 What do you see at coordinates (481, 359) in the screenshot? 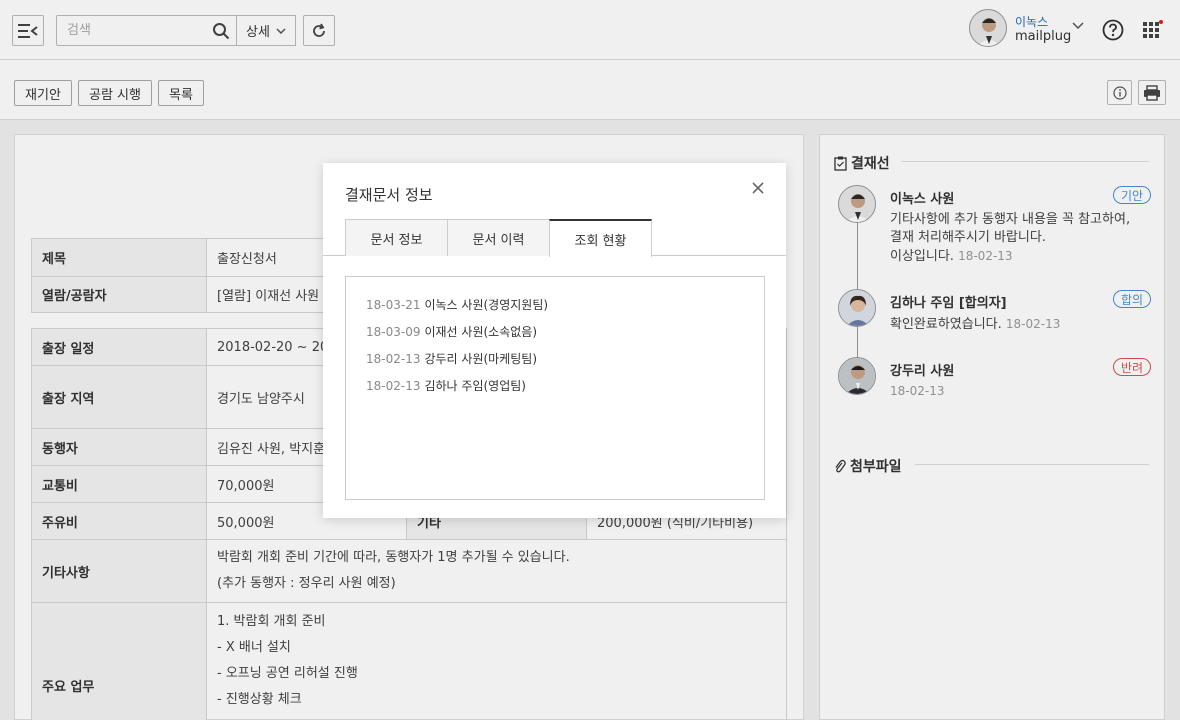
I see `view-user: 강두리 사원(마케팅팀)` at bounding box center [481, 359].